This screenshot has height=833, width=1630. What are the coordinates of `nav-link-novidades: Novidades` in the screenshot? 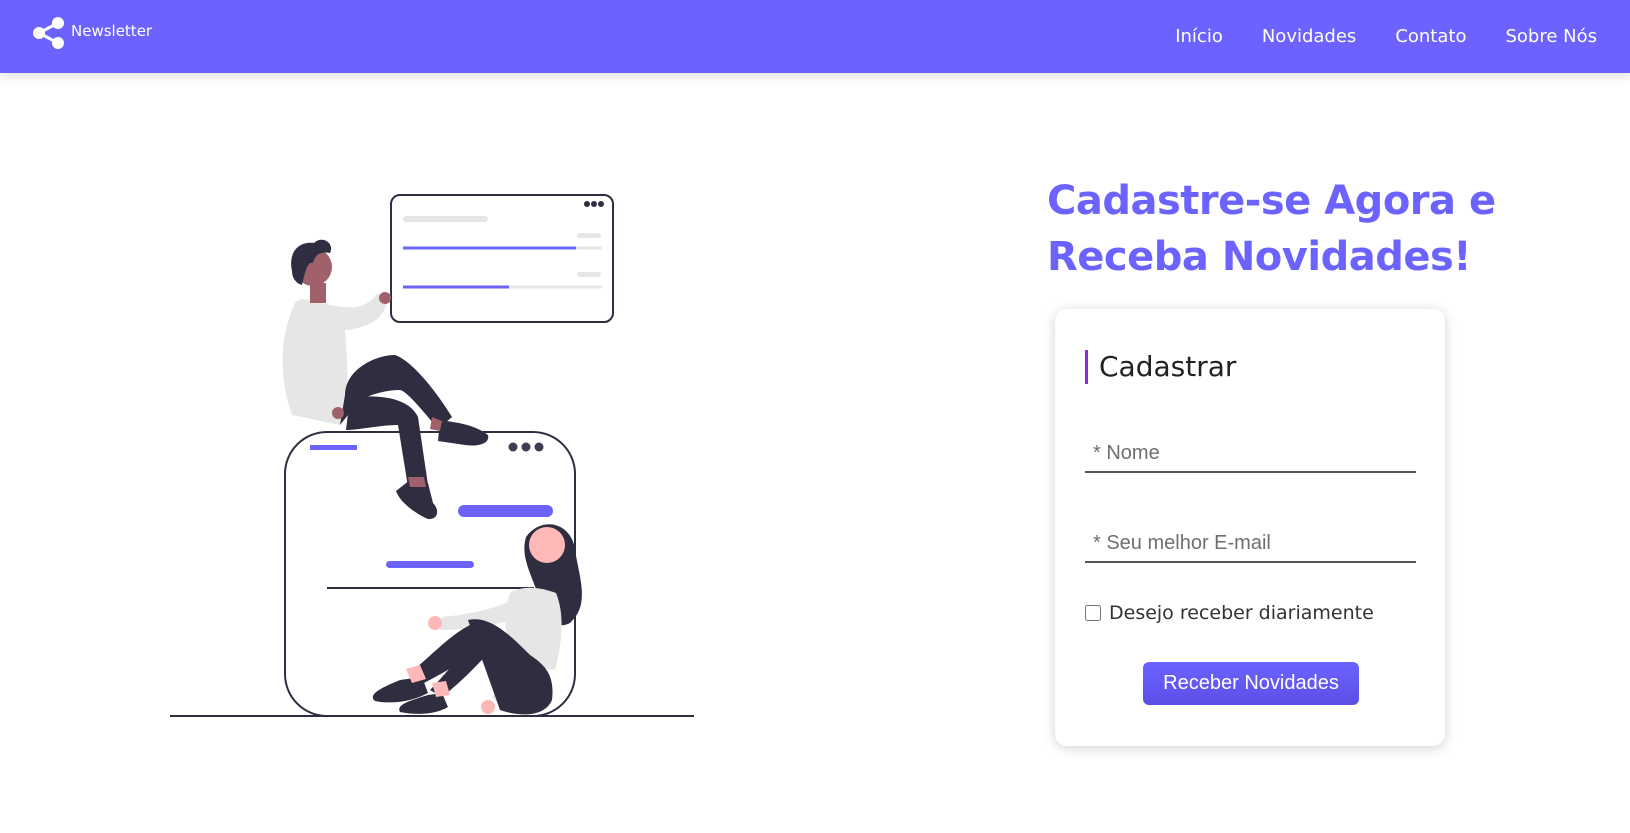 It's located at (1309, 36).